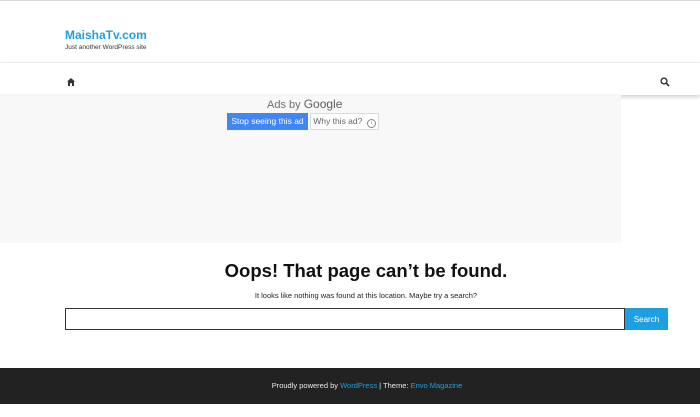 Image resolution: width=700 pixels, height=417 pixels. I want to click on ads-by-google-label: Ads by Google, so click(304, 104).